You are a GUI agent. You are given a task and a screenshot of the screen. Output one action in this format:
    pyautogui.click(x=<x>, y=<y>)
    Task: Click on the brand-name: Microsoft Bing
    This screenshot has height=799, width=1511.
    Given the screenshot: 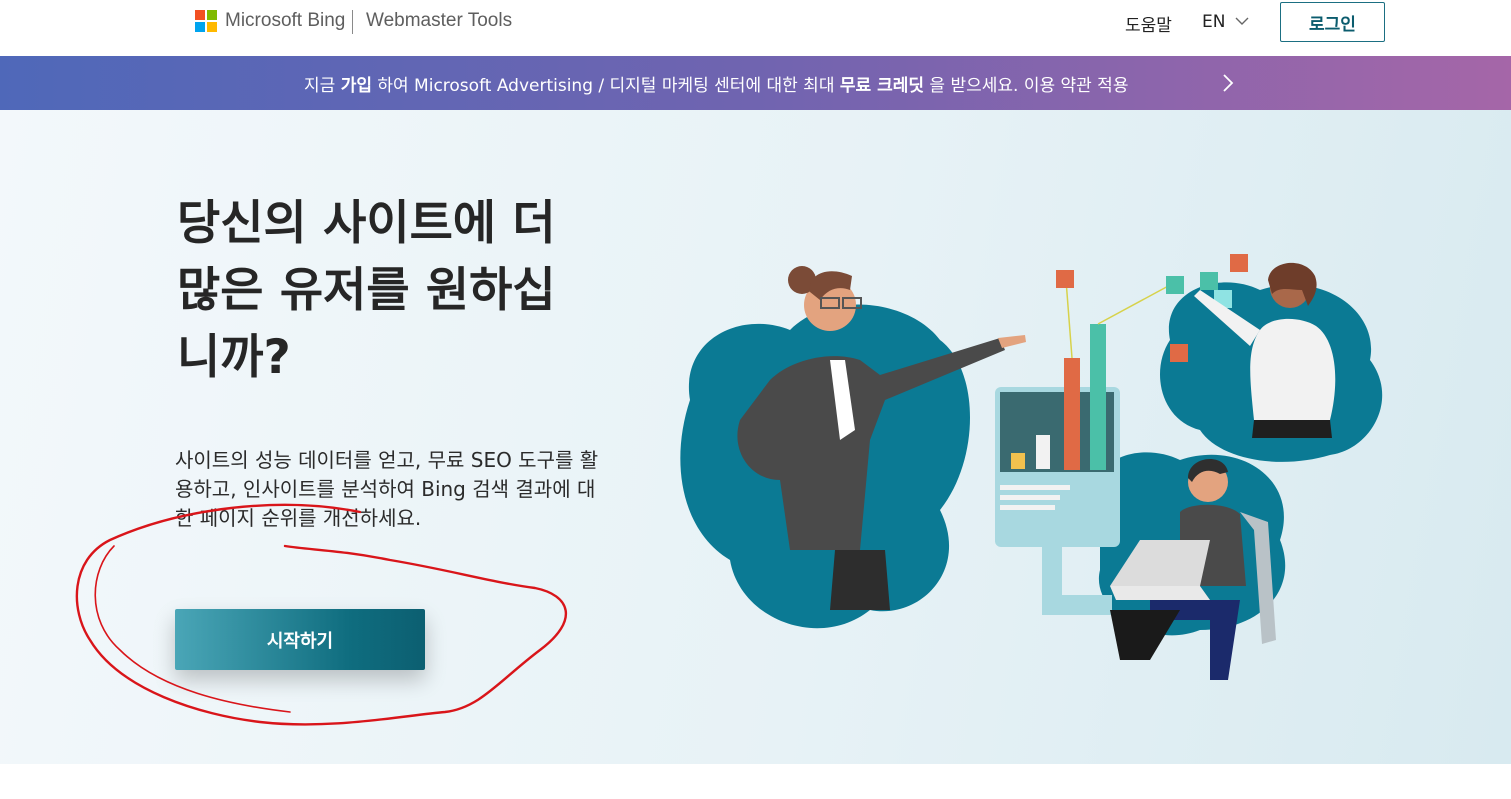 What is the action you would take?
    pyautogui.click(x=285, y=21)
    